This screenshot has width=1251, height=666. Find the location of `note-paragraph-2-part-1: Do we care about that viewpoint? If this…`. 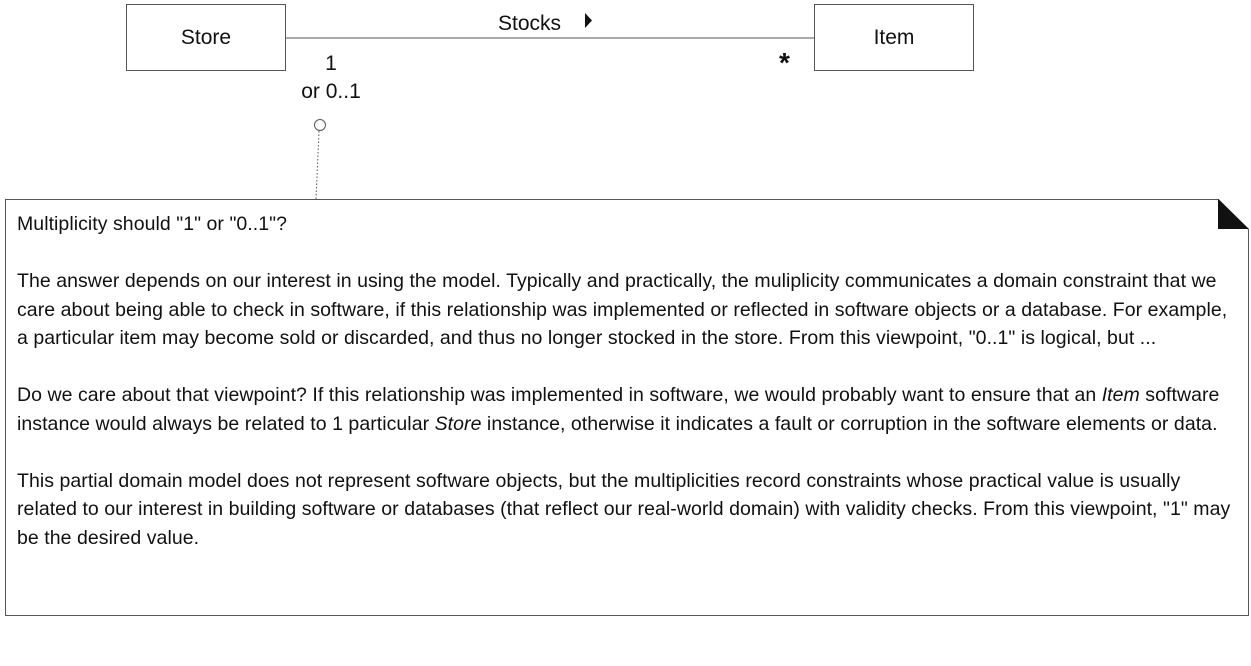

note-paragraph-2-part-1: Do we care about that viewpoint? If this… is located at coordinates (559, 395).